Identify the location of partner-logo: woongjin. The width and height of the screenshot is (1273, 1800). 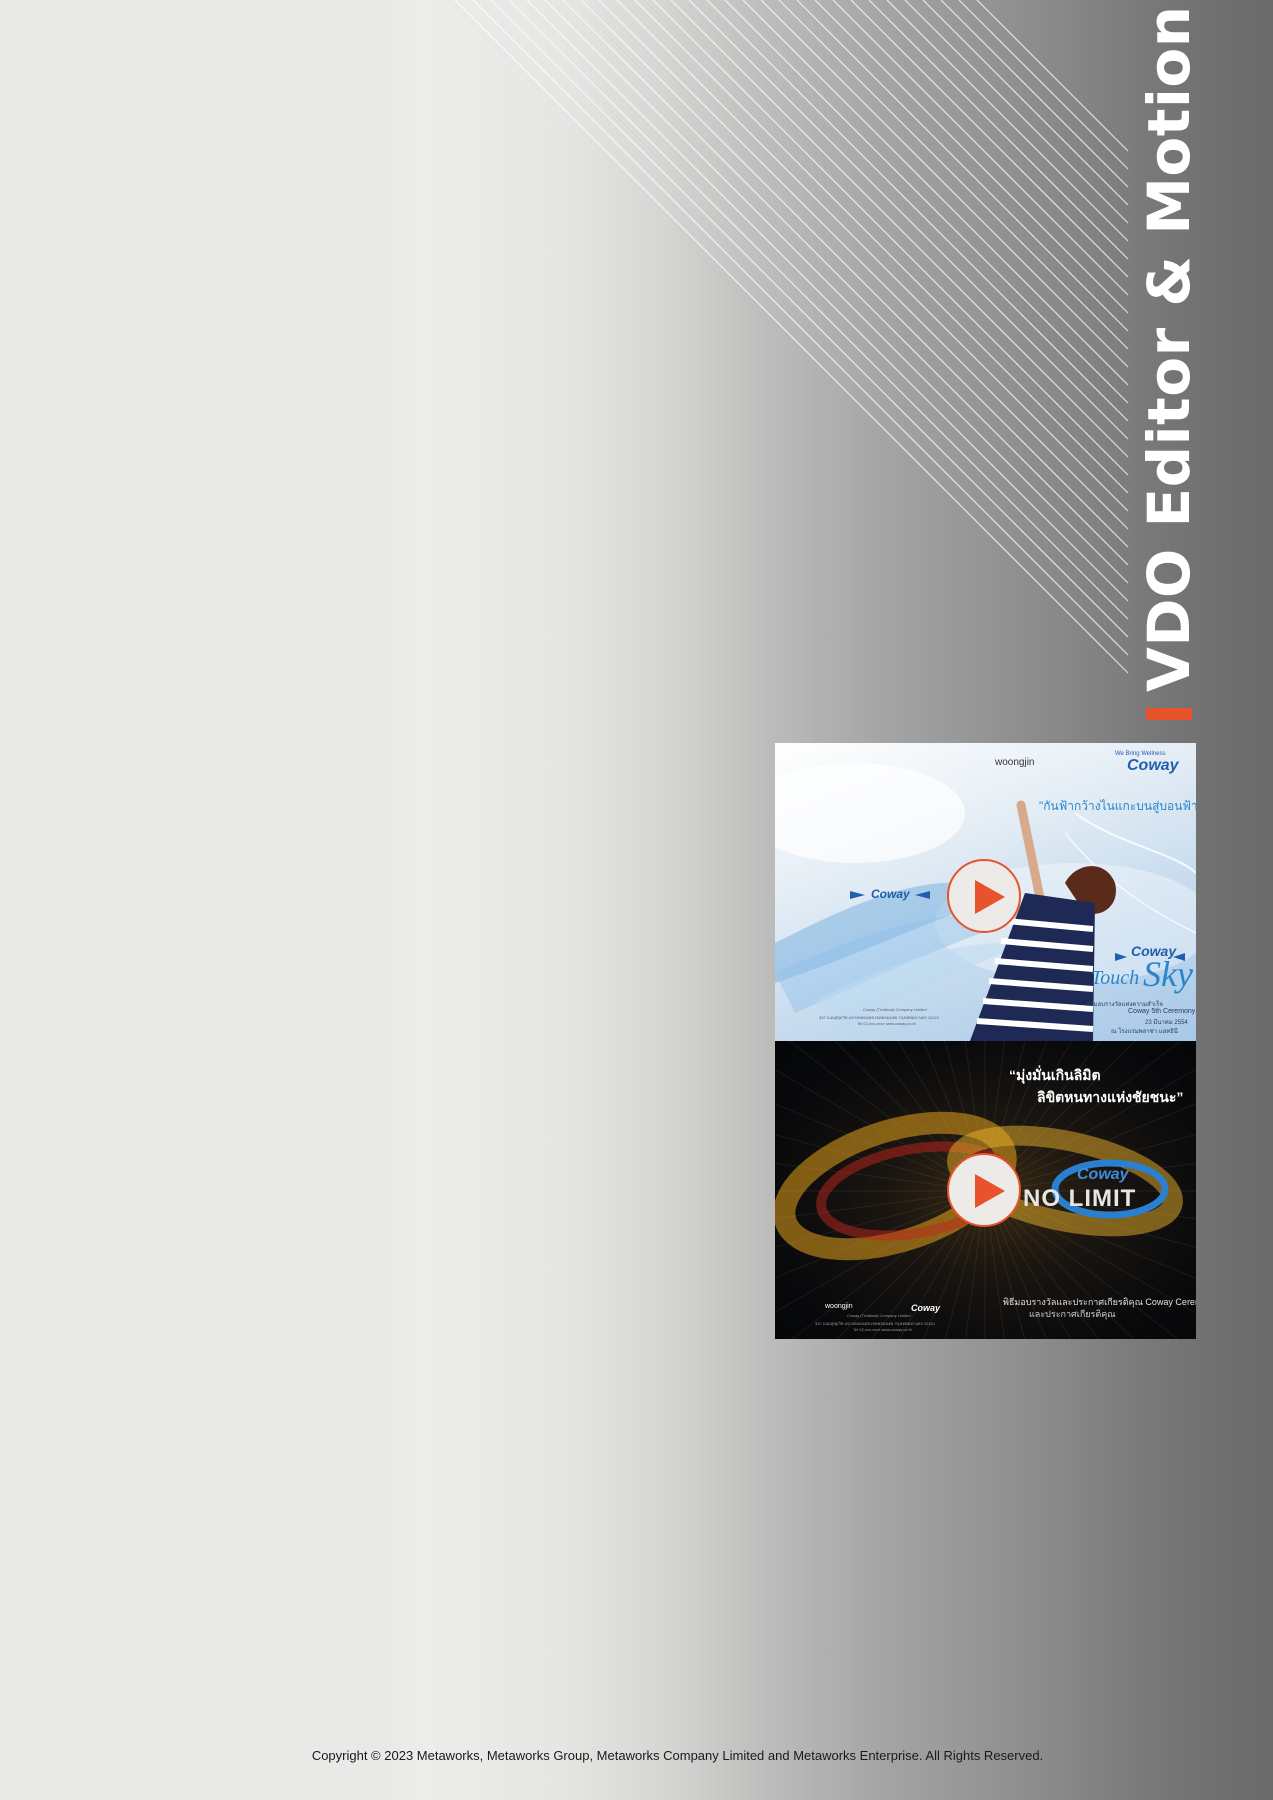
(1015, 762).